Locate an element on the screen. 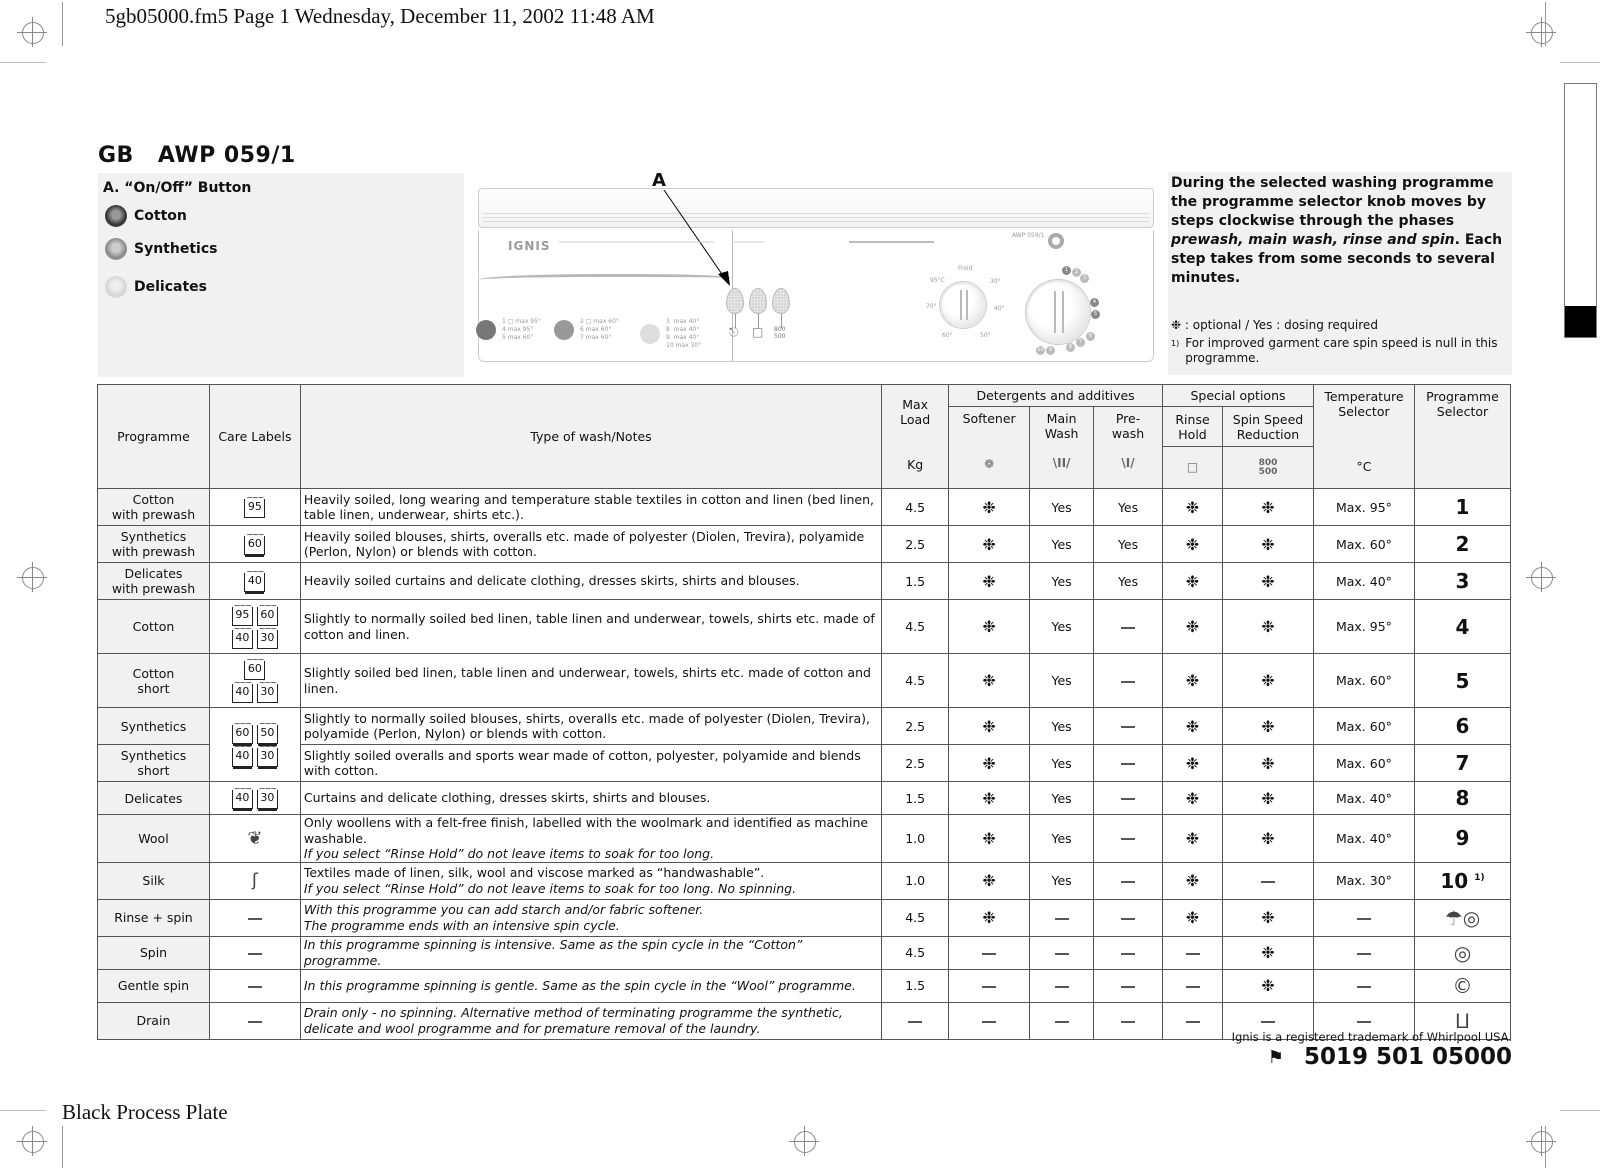 This screenshot has width=1600, height=1168. programme-selector-position: 1 is located at coordinates (1462, 507).